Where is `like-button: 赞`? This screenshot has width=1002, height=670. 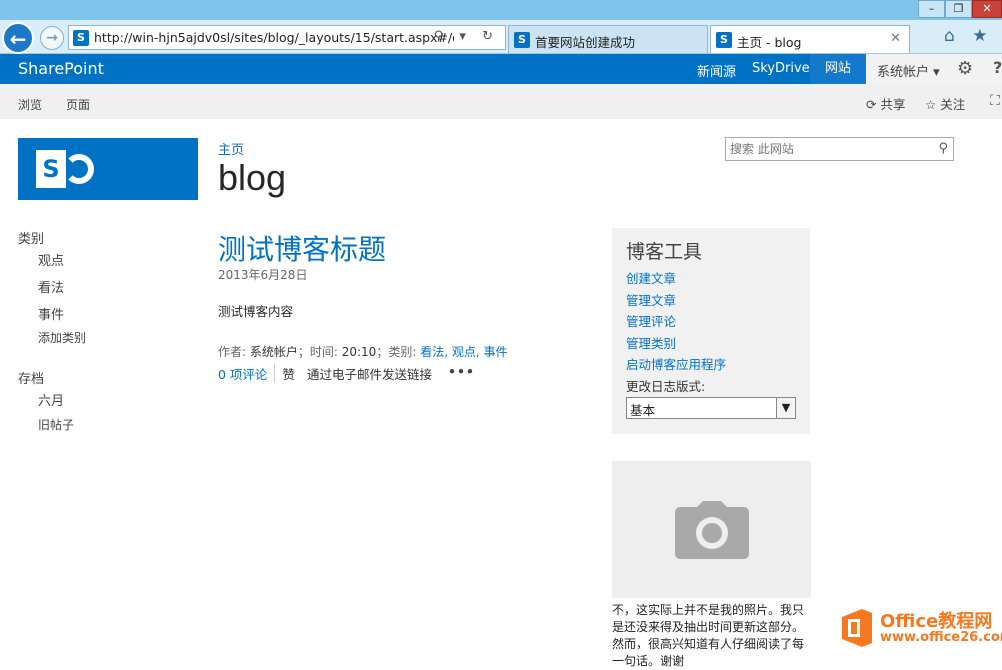
like-button: 赞 is located at coordinates (291, 373).